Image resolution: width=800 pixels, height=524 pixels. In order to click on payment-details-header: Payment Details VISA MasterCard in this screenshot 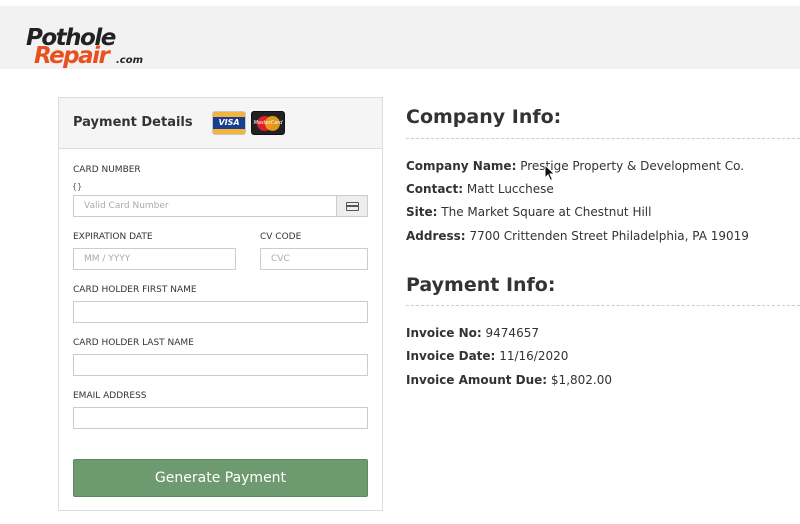, I will do `click(220, 123)`.